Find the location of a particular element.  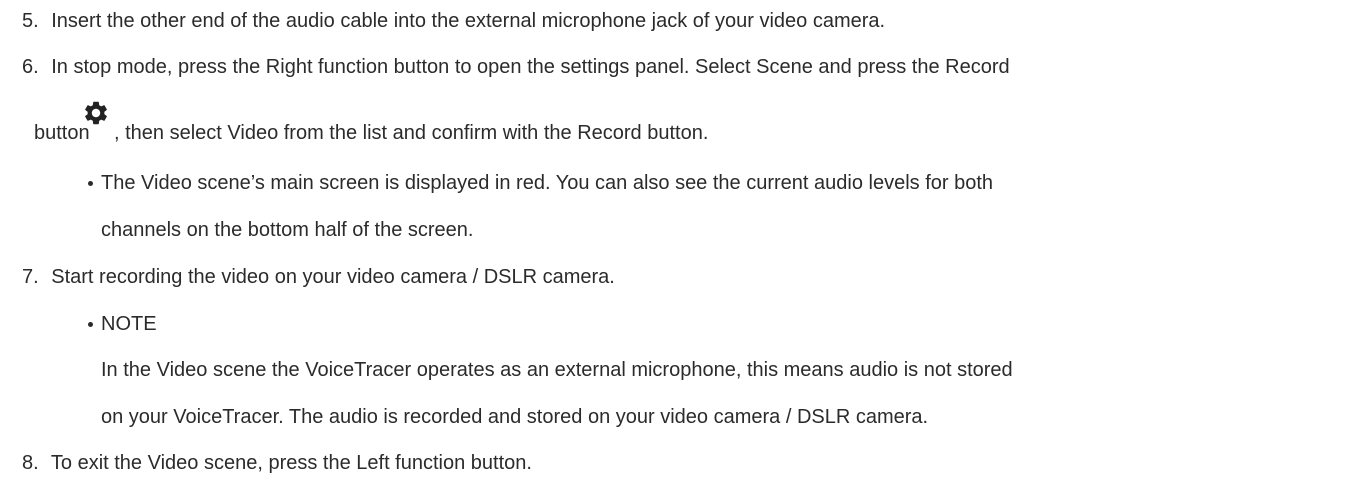

step-number: 8. is located at coordinates (30, 463).